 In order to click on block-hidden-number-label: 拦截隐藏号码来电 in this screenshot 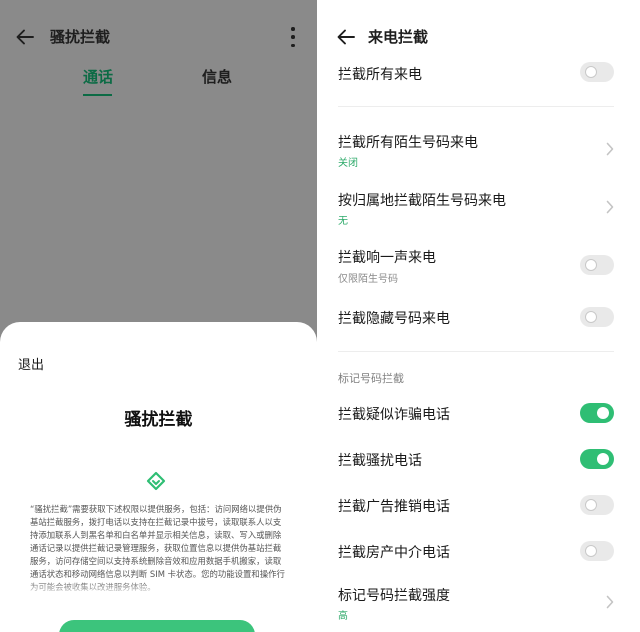, I will do `click(394, 319)`.